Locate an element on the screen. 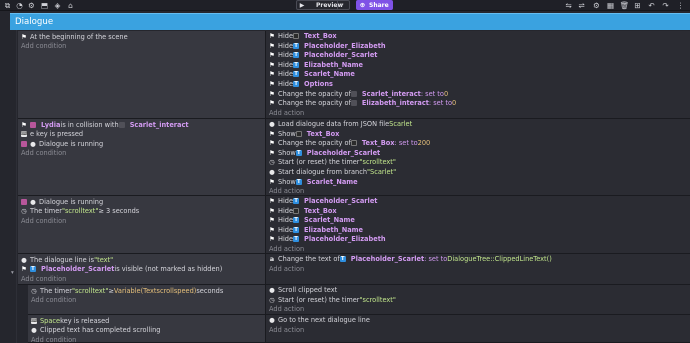  action-line: ● Scroll clipped text is located at coordinates (303, 290).